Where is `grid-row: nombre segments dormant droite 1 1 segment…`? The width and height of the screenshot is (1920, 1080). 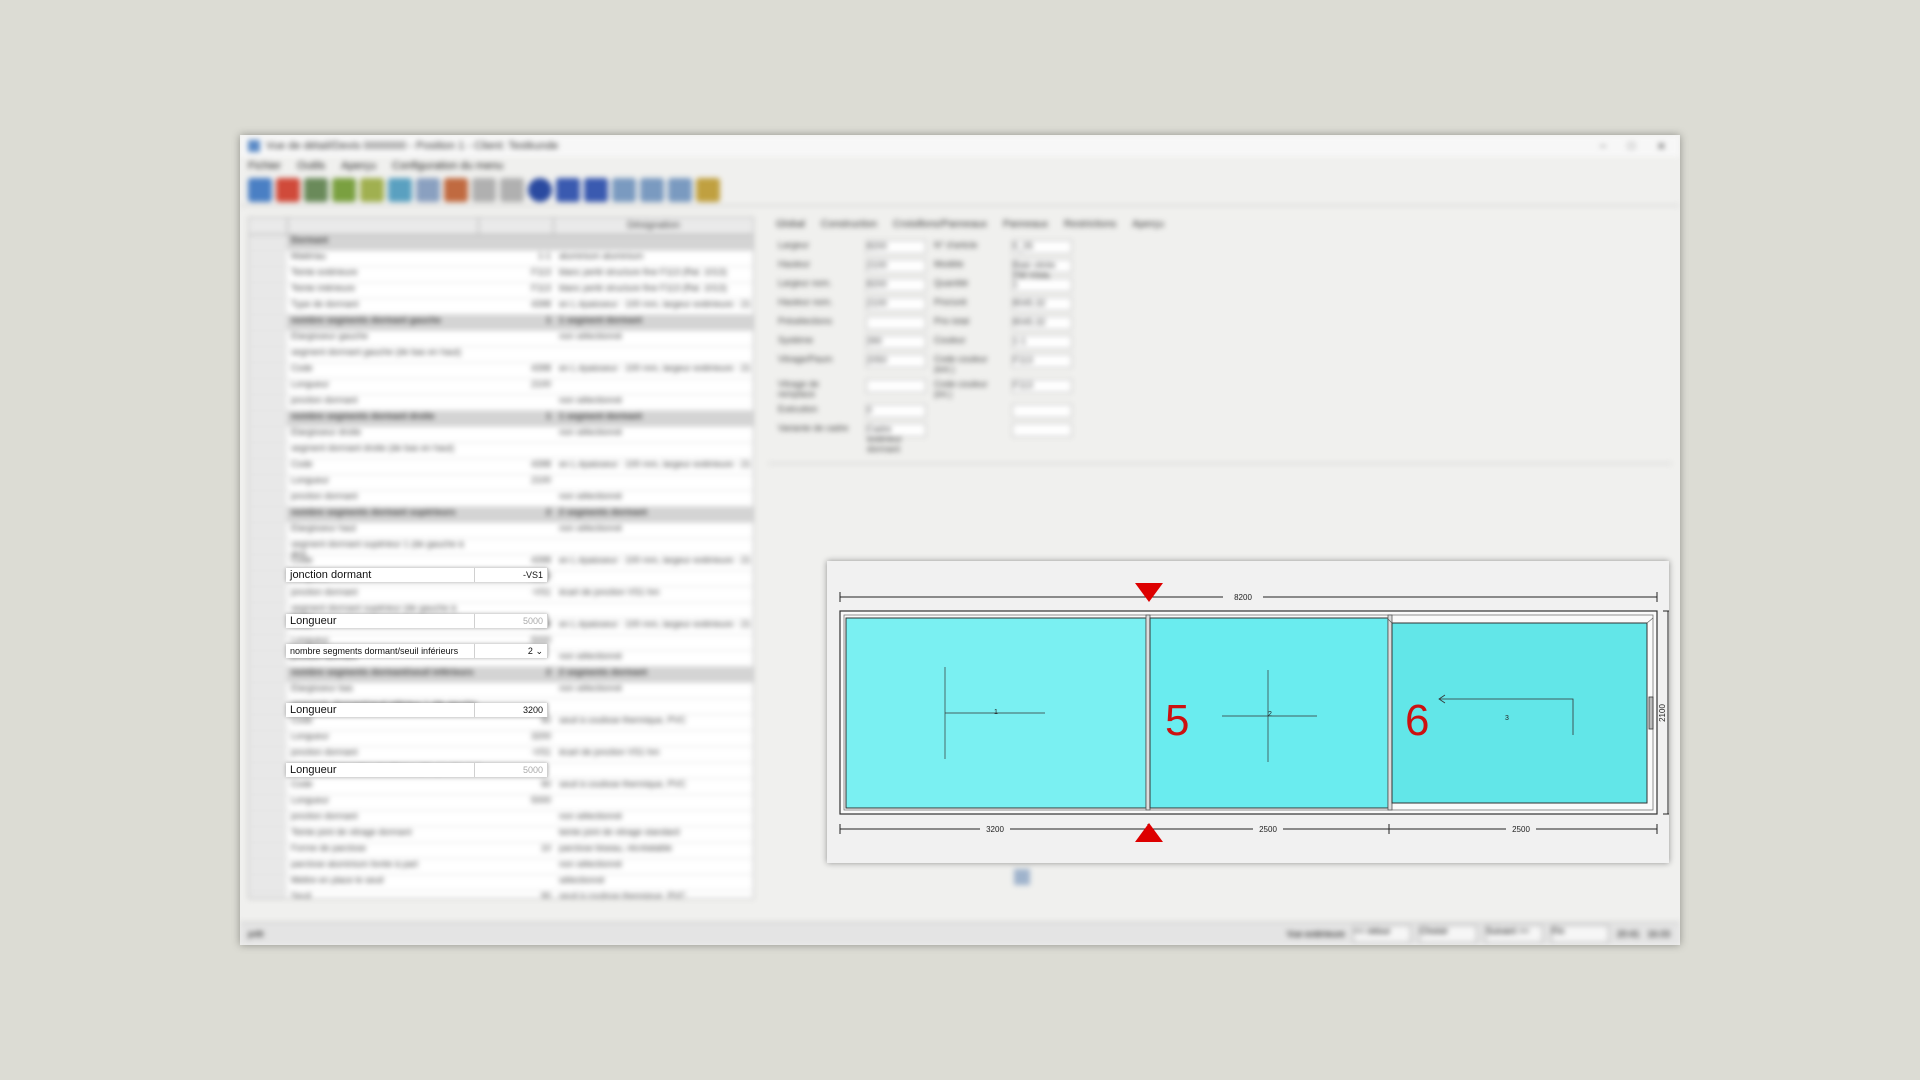 grid-row: nombre segments dormant droite 1 1 segment… is located at coordinates (501, 419).